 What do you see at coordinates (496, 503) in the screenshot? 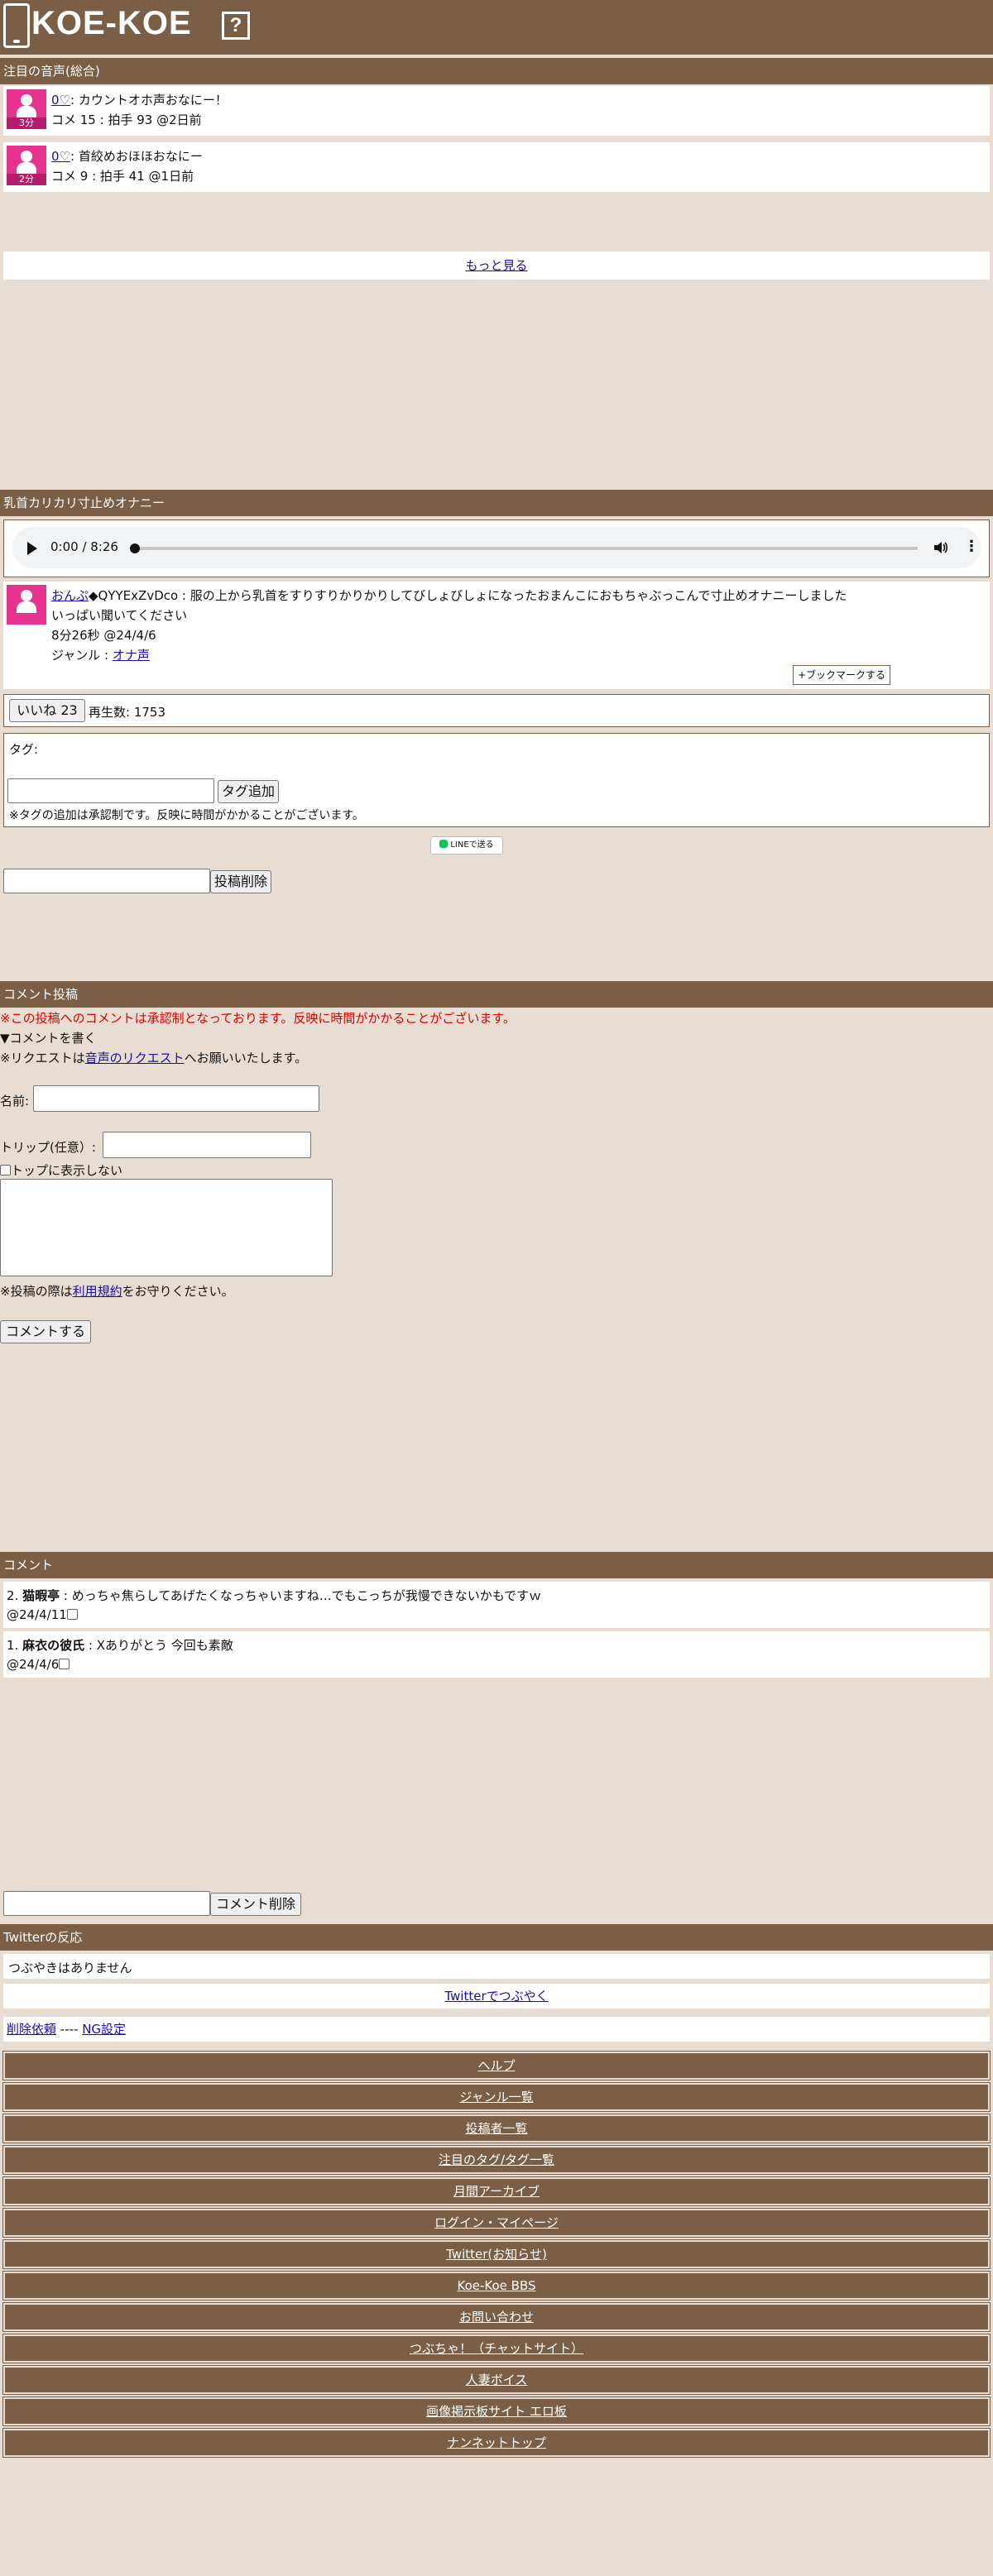
I see `post-title: 乳首カリカリ寸止めオナニー` at bounding box center [496, 503].